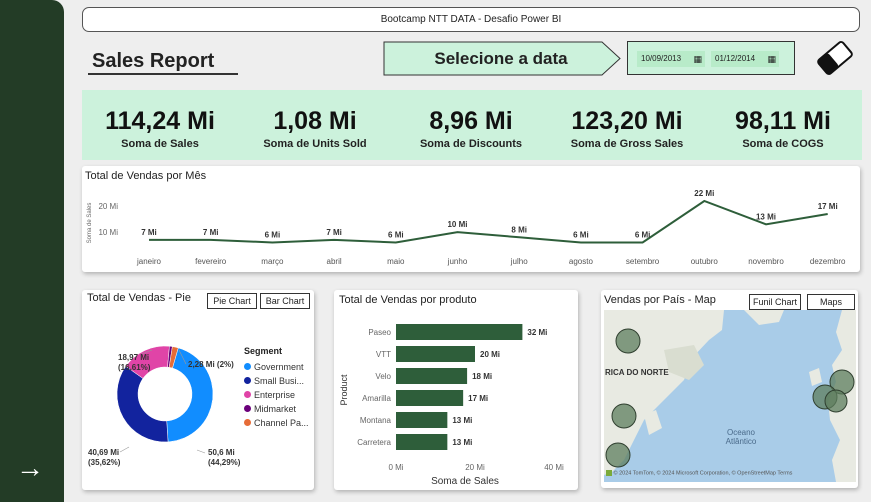 This screenshot has height=502, width=871. What do you see at coordinates (775, 302) in the screenshot?
I see `funnel-chart-button: Funil Chart` at bounding box center [775, 302].